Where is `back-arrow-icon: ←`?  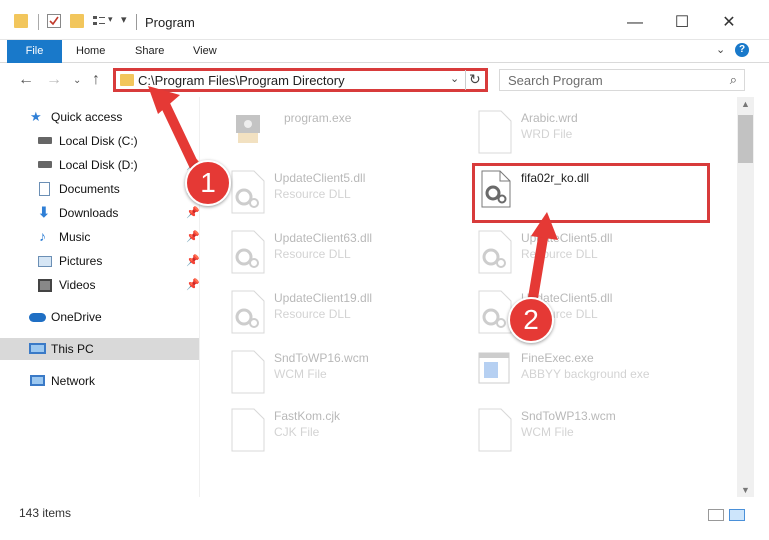
back-arrow-icon: ← is located at coordinates (26, 80).